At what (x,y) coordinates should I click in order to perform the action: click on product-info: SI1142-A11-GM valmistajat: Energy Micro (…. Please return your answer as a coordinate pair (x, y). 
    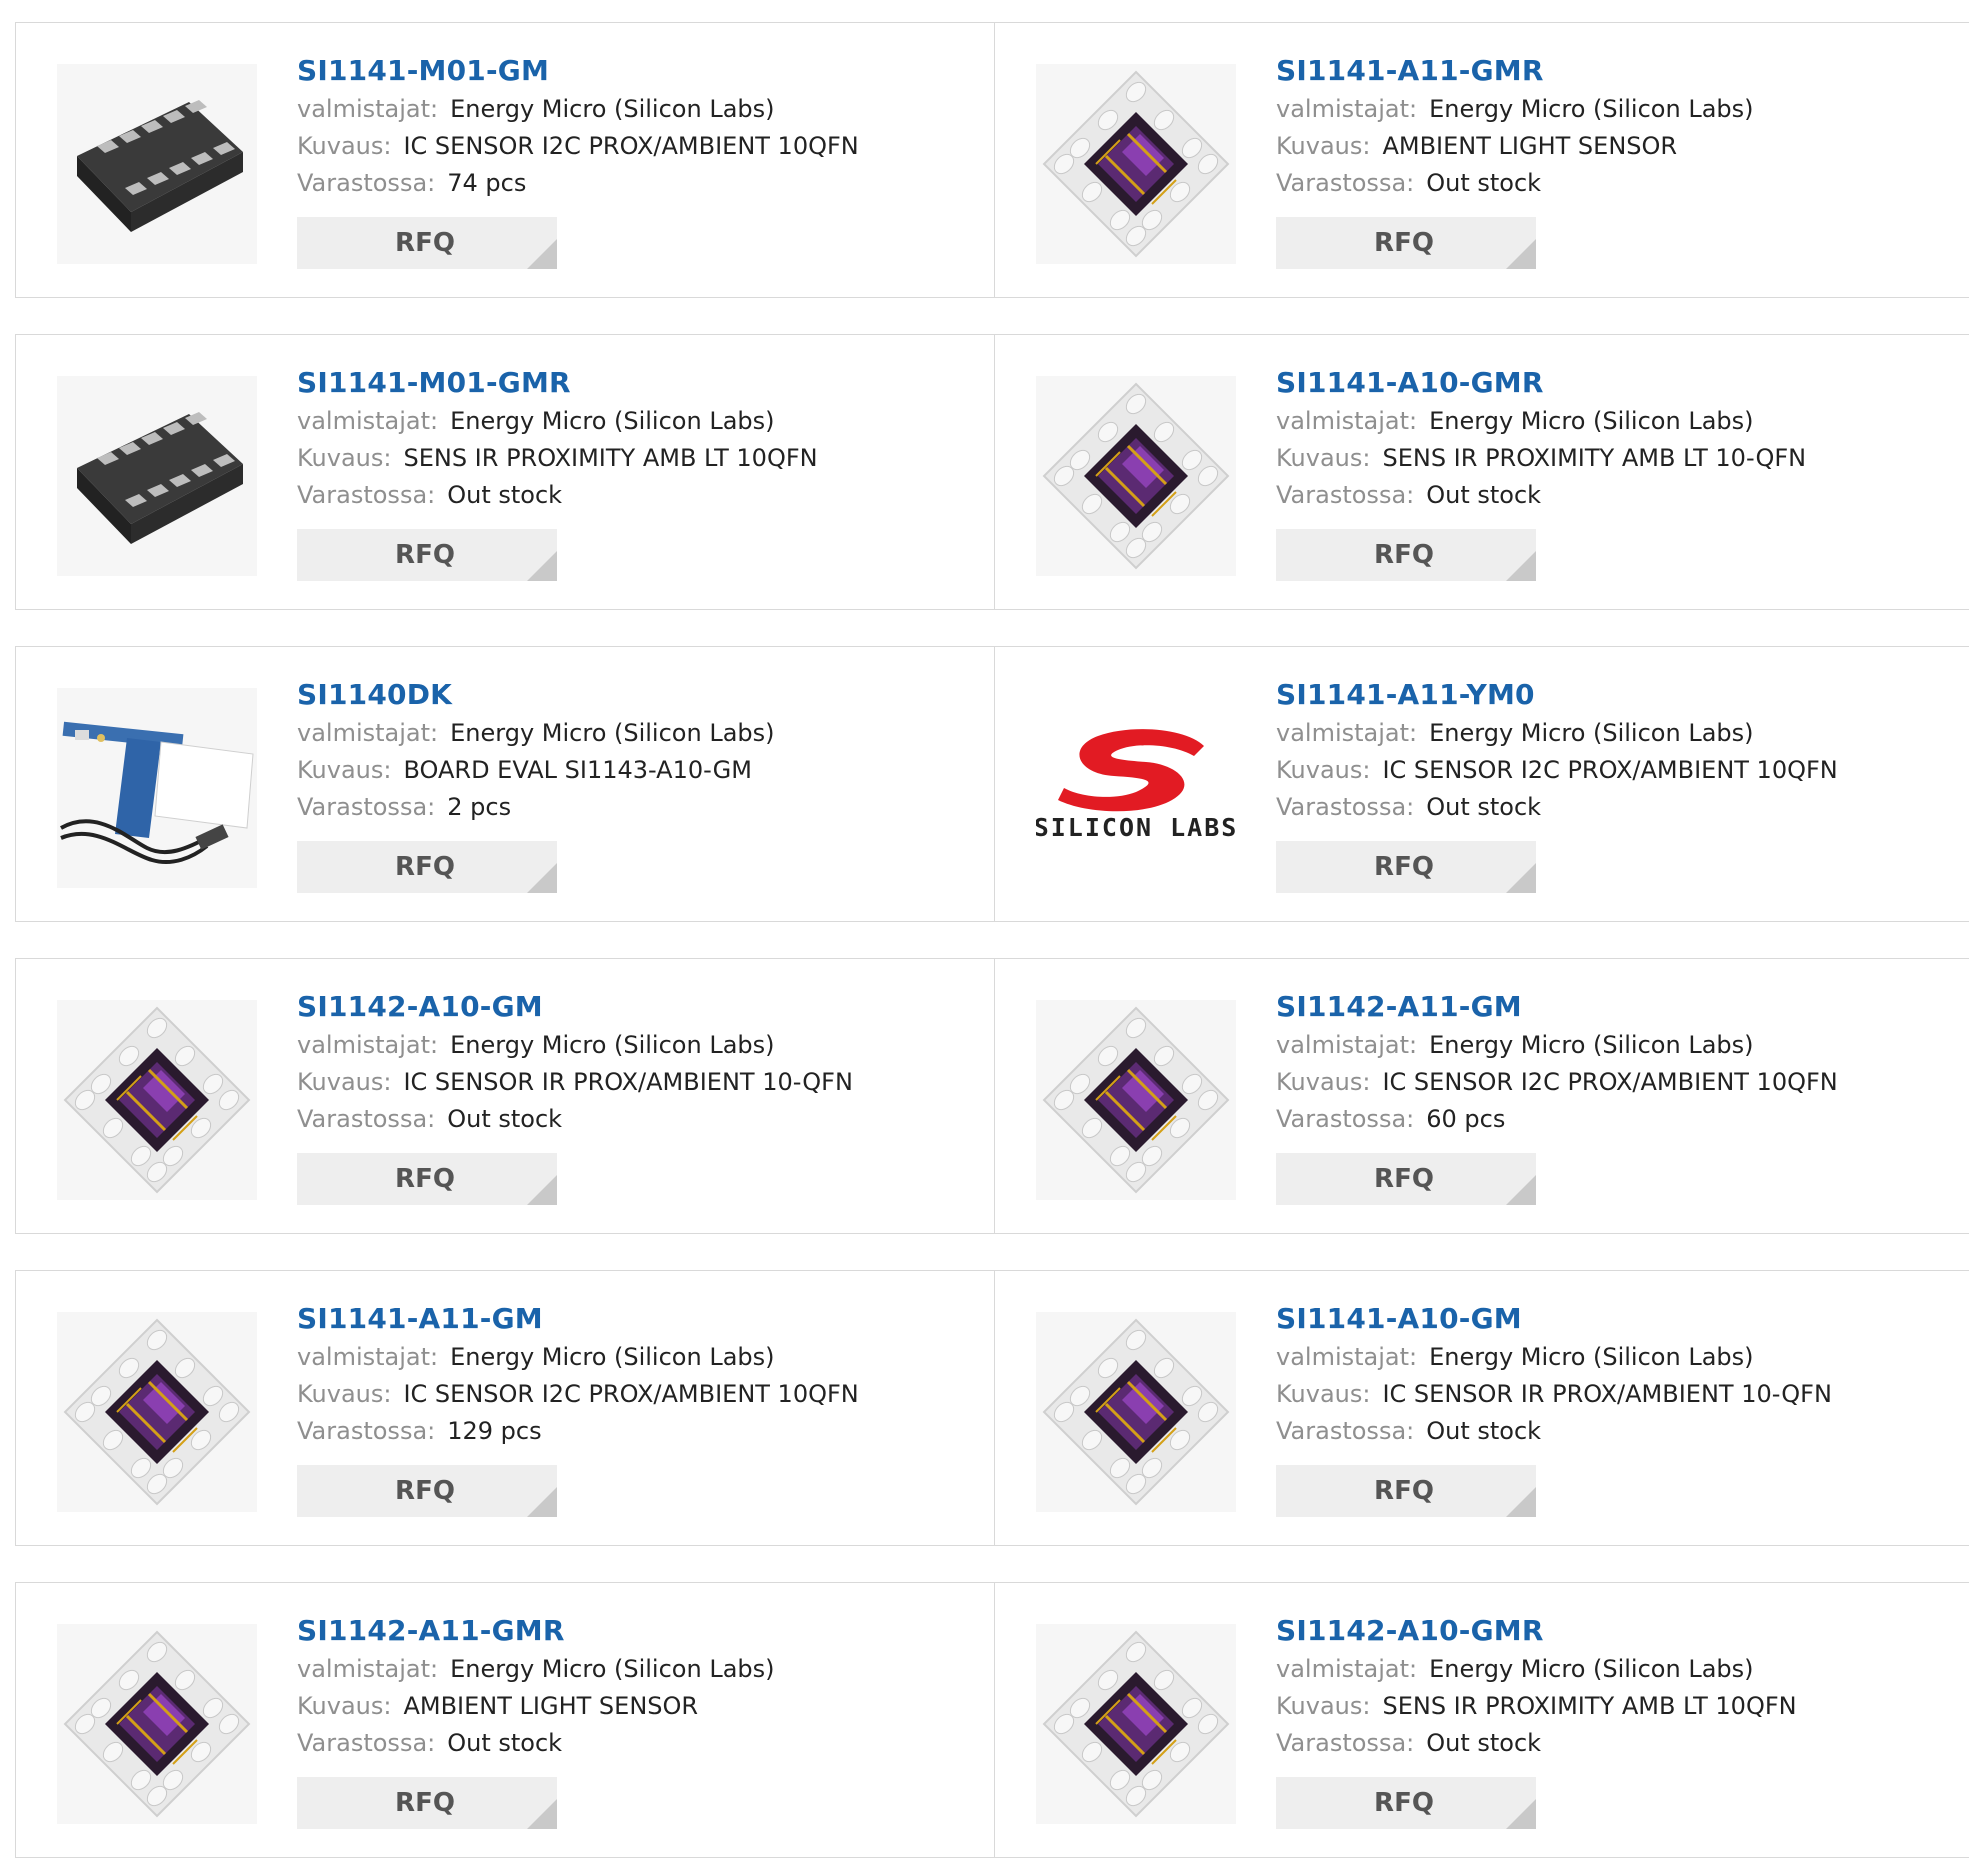
    Looking at the image, I should click on (1557, 1096).